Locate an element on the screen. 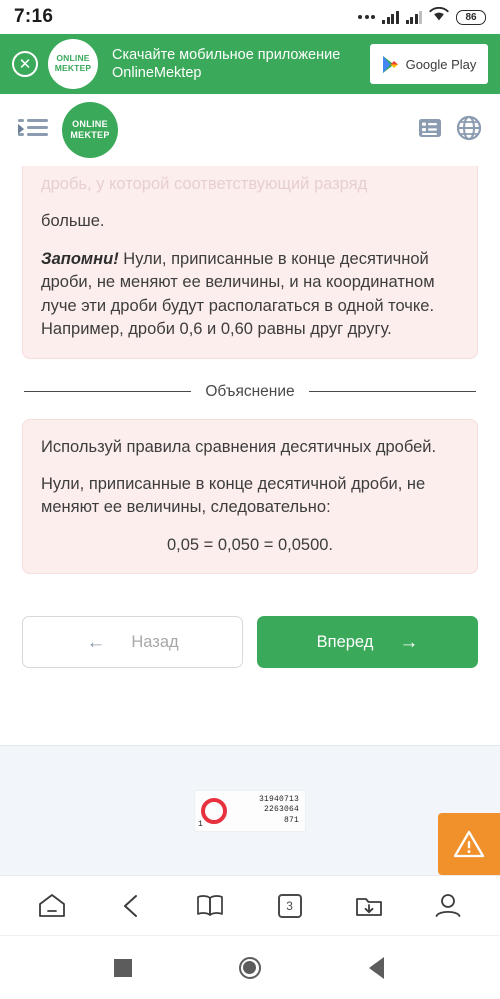 Image resolution: width=500 pixels, height=999 pixels. bookmarks-book-icon is located at coordinates (210, 906).